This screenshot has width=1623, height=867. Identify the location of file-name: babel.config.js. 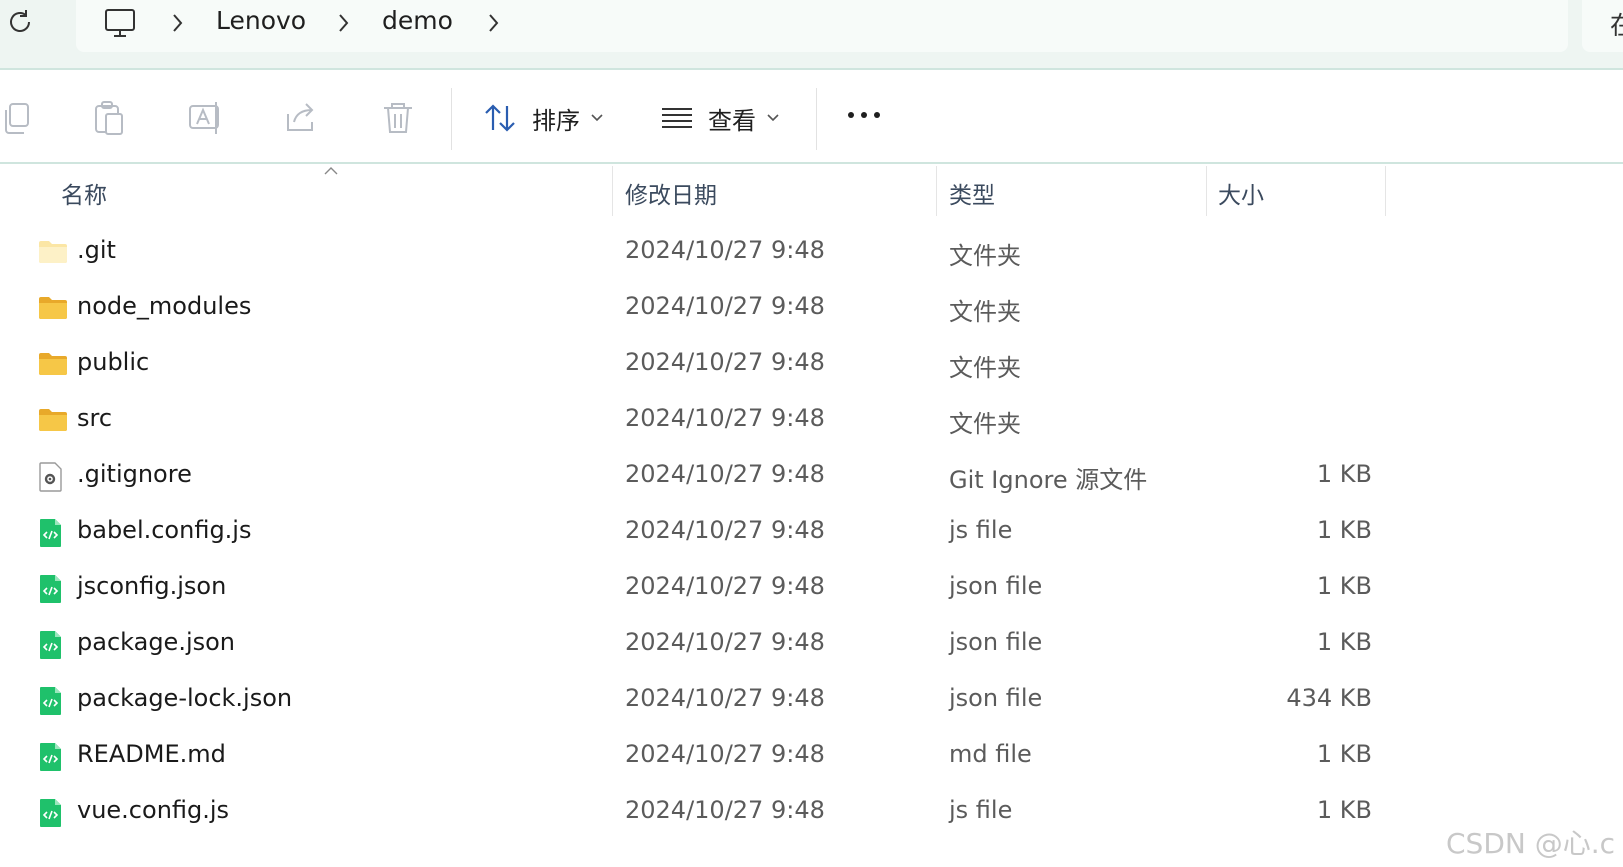
(164, 530).